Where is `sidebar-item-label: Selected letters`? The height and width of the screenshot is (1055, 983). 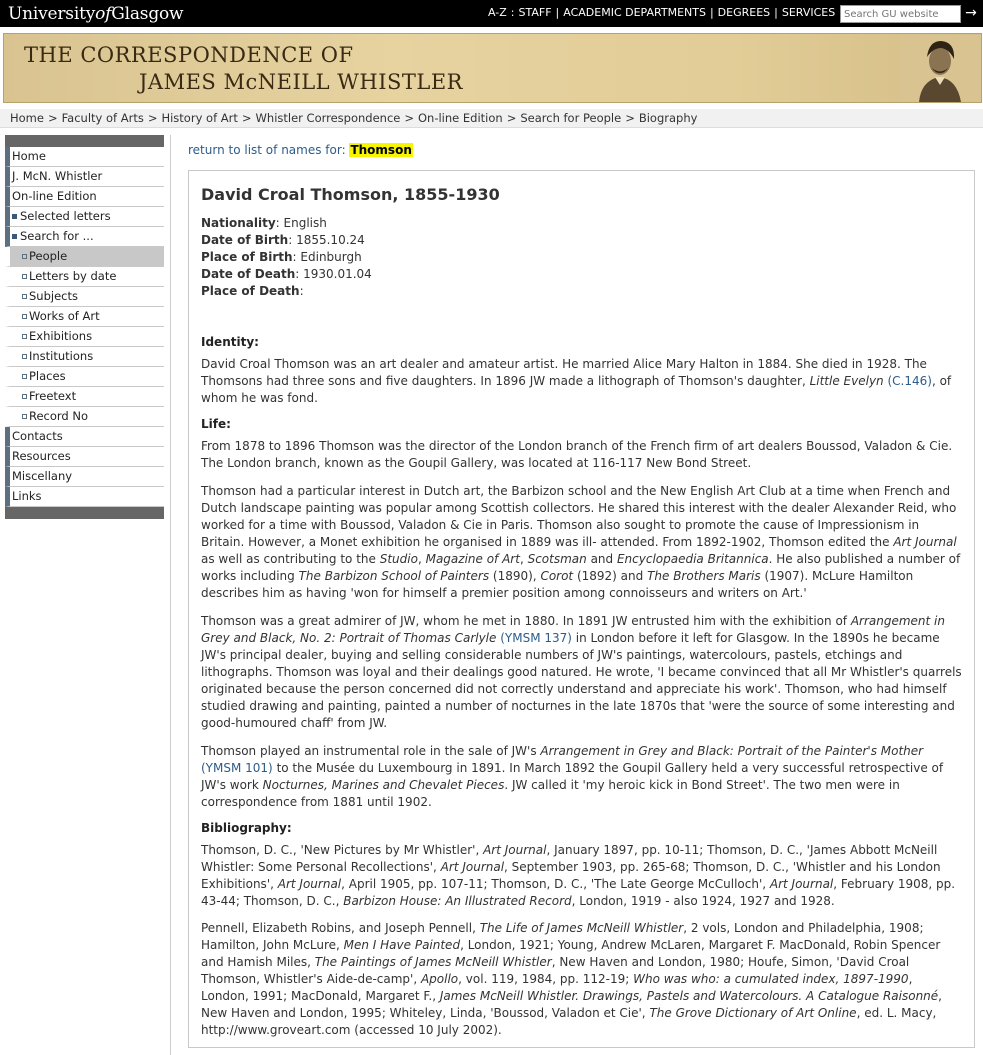
sidebar-item-label: Selected letters is located at coordinates (65, 216).